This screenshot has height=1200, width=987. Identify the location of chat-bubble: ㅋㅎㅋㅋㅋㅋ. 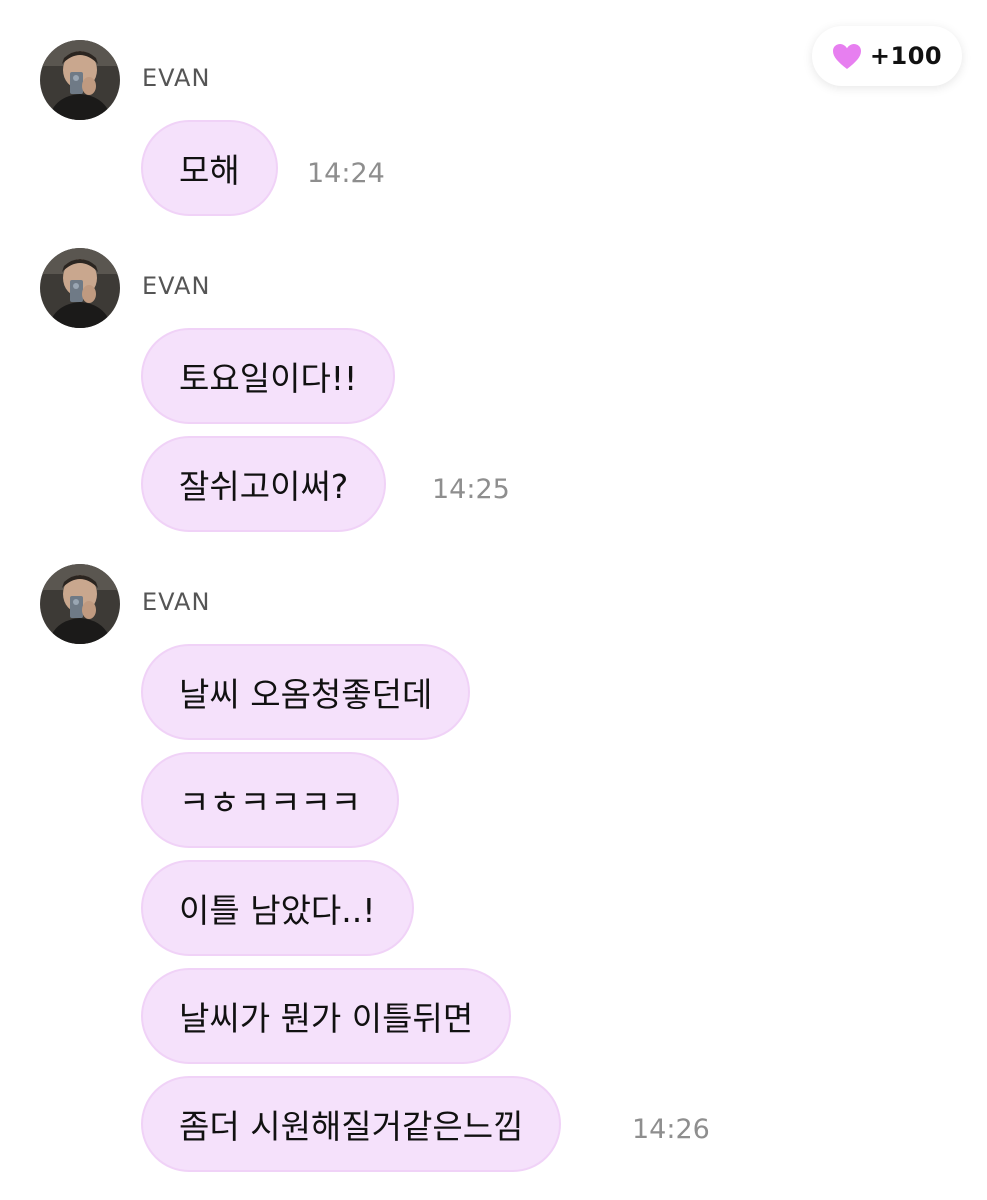
(270, 800).